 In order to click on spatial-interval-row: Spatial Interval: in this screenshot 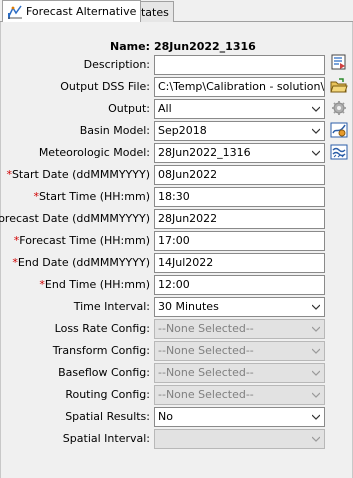, I will do `click(176, 439)`.